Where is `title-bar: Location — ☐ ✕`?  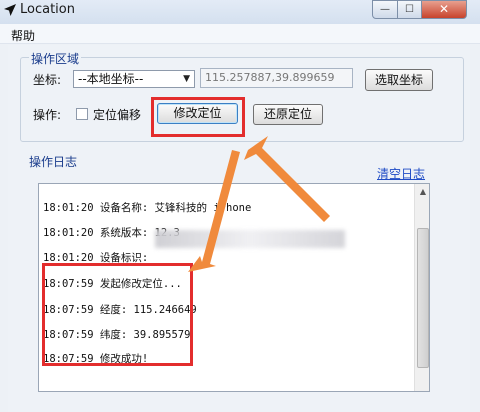
title-bar: Location — ☐ ✕ is located at coordinates (240, 12).